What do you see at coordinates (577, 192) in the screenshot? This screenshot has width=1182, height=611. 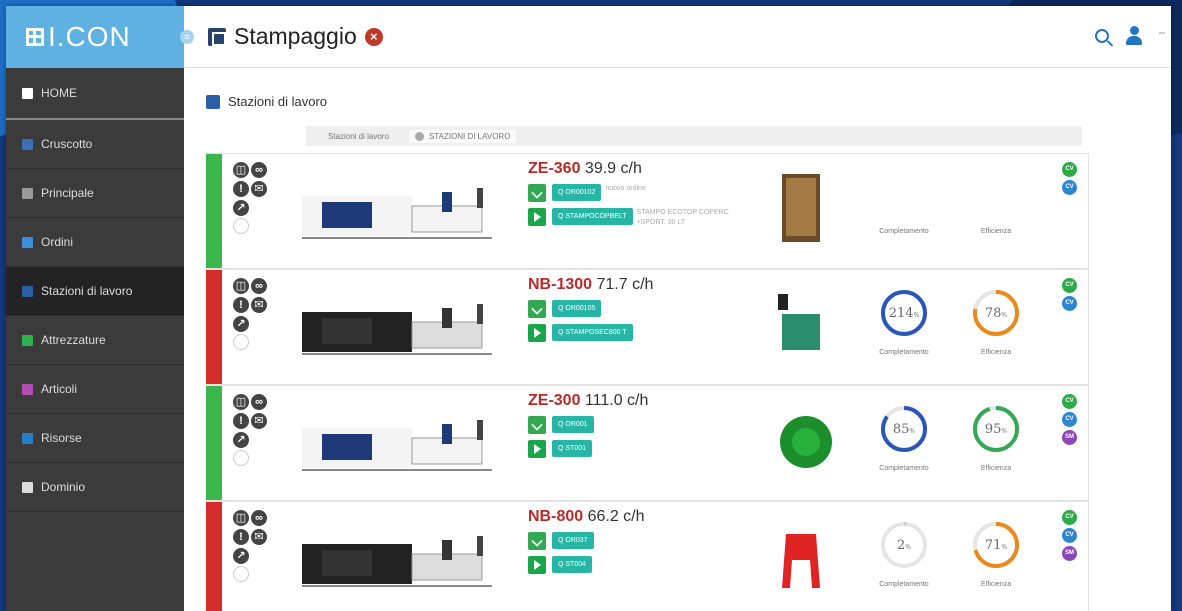 I see `order-tag: Q OR00102` at bounding box center [577, 192].